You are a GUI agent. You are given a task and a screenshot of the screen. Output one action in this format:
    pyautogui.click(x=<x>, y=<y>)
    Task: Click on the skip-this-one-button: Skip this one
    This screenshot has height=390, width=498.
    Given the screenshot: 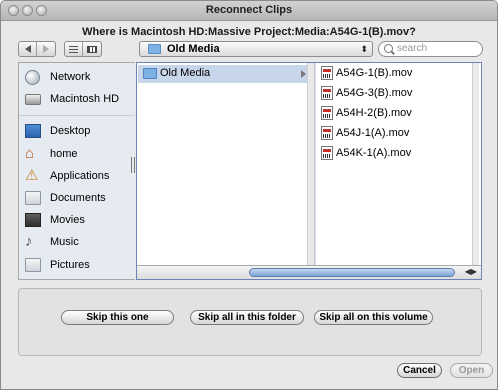 What is the action you would take?
    pyautogui.click(x=117, y=317)
    